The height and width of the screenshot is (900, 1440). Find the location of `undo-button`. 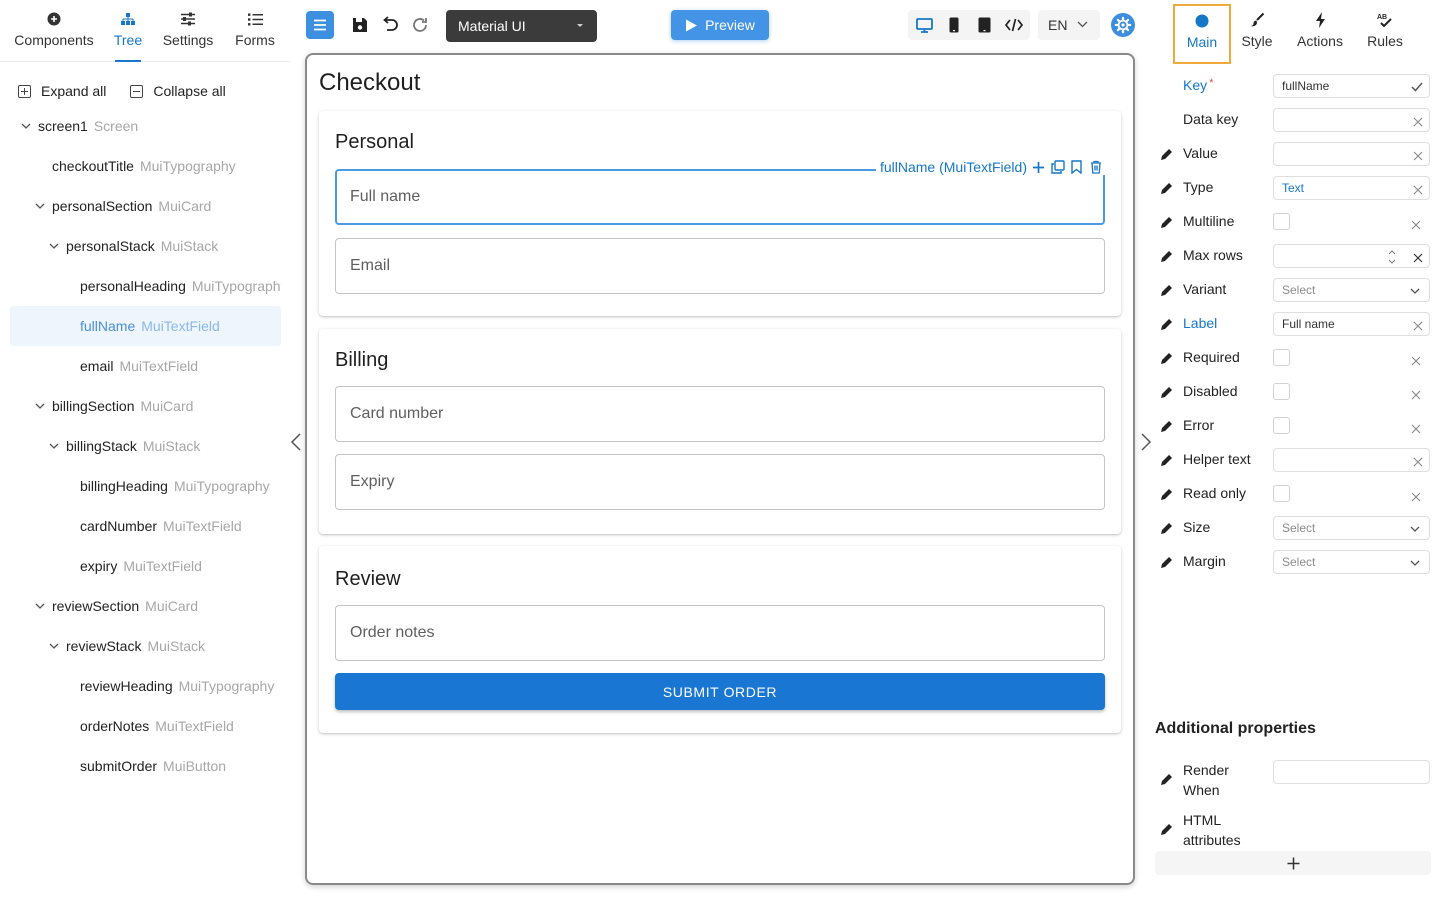

undo-button is located at coordinates (390, 25).